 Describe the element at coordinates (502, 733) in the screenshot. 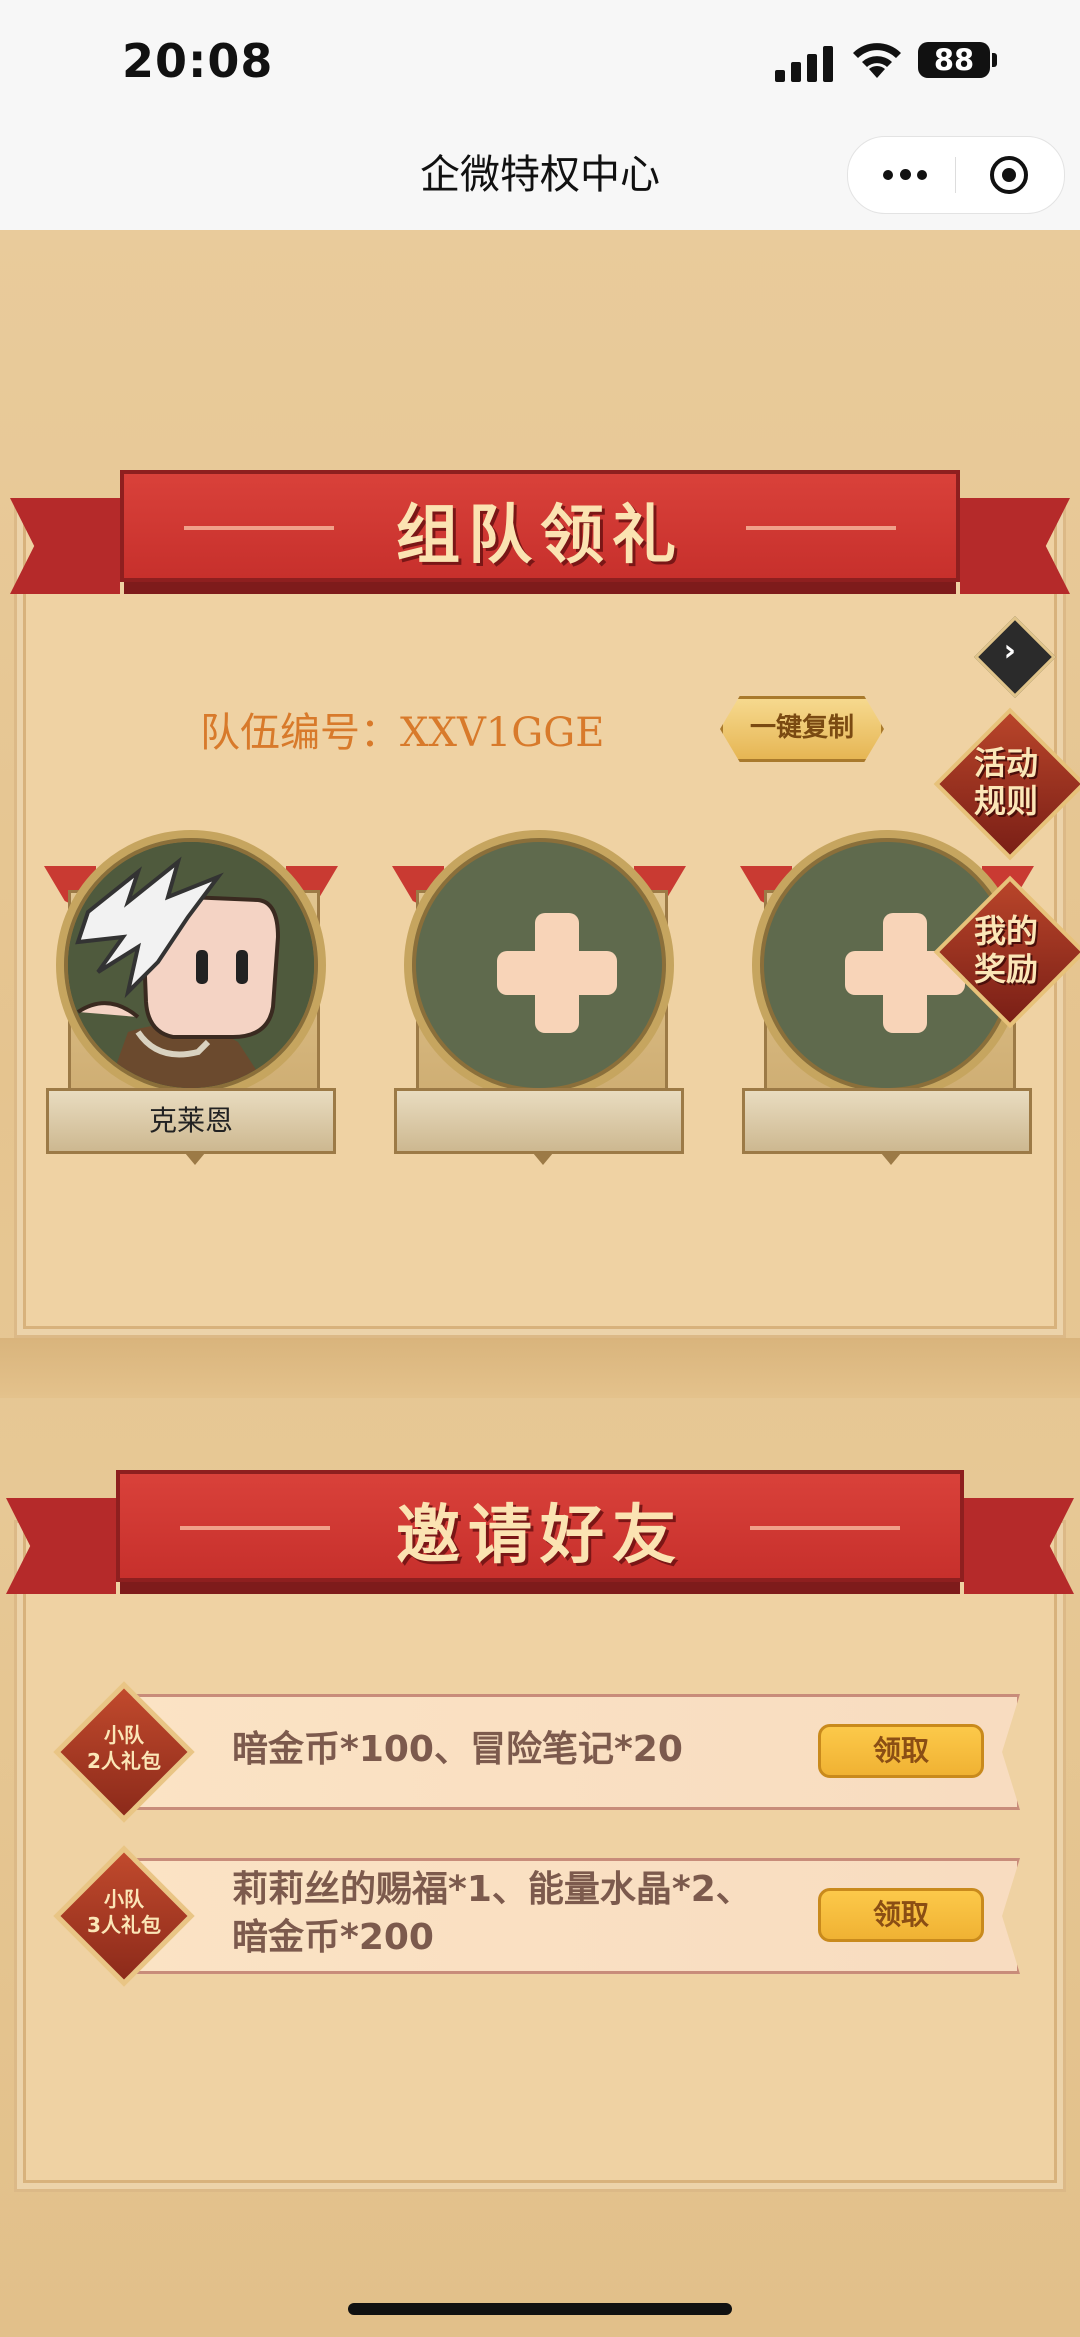

I see `team-number-value: XXV1GGE` at that location.